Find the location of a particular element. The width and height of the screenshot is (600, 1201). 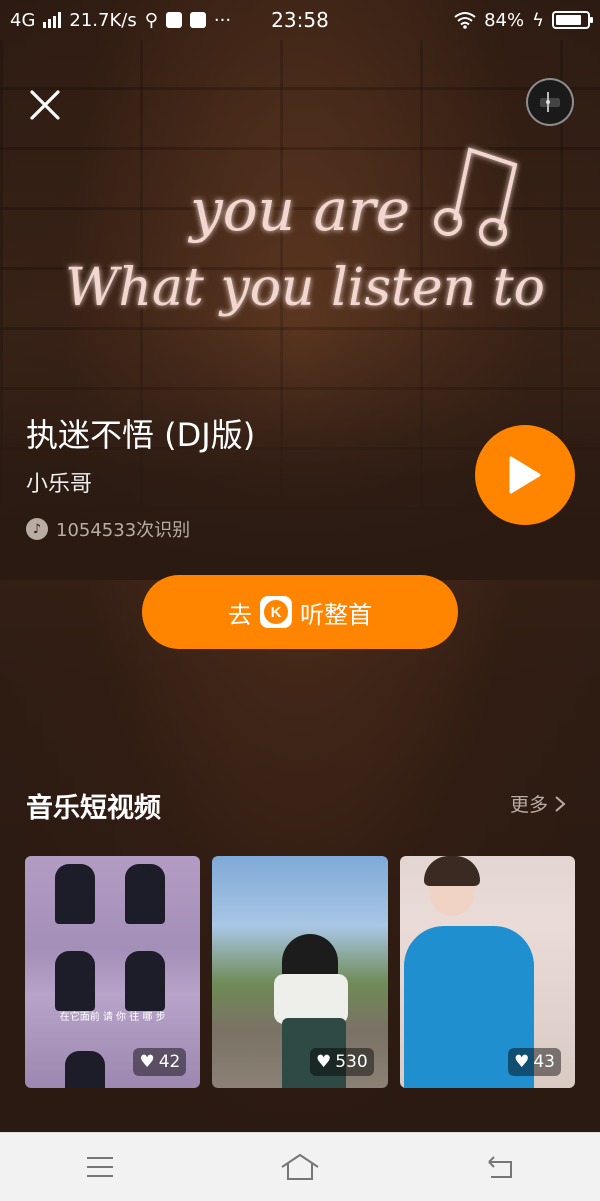

menu-button is located at coordinates (100, 1167).